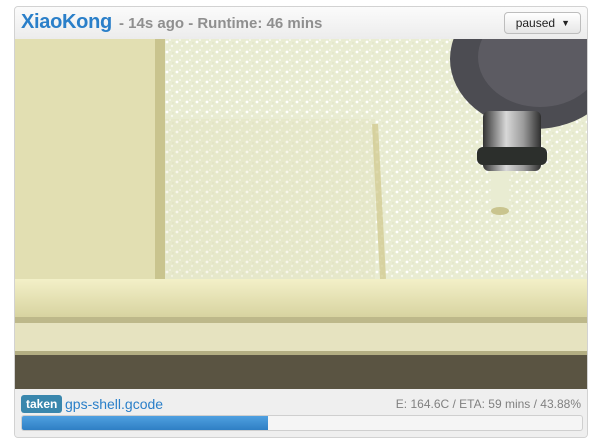  I want to click on job-stats: E: 164.6C / ETA: 59 mins / 43.88%, so click(488, 404).